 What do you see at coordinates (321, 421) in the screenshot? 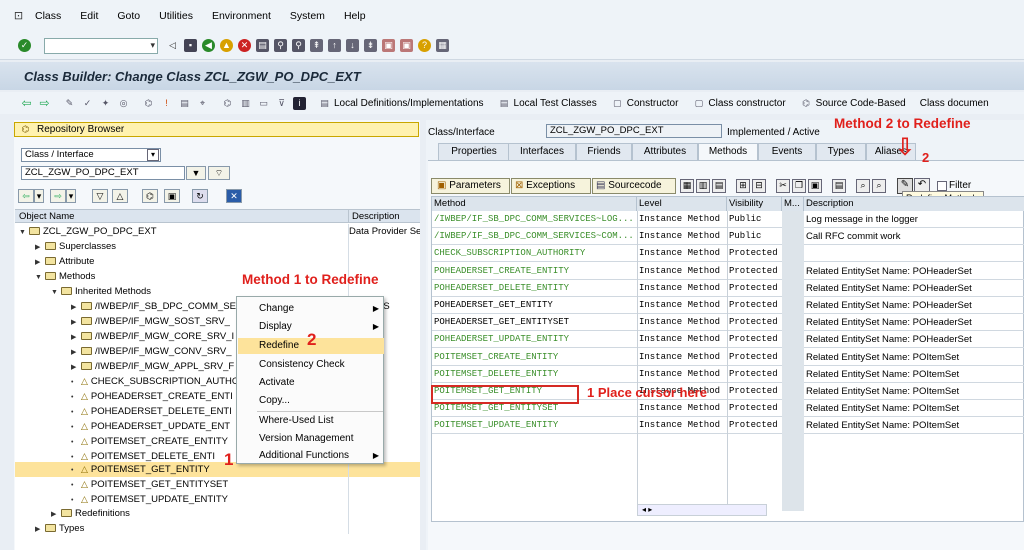
I see `menu-item-where-used: Where-Used List` at bounding box center [321, 421].